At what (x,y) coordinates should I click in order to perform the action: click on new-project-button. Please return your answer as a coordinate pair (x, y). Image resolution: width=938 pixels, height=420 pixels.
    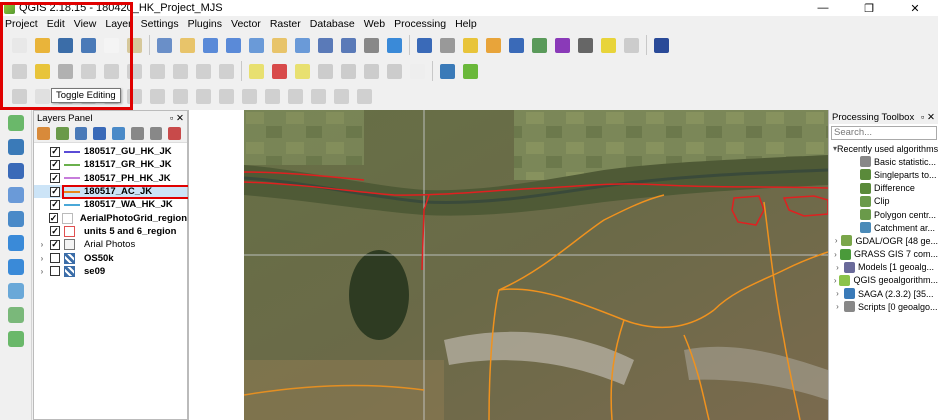
    Looking at the image, I should click on (19, 45).